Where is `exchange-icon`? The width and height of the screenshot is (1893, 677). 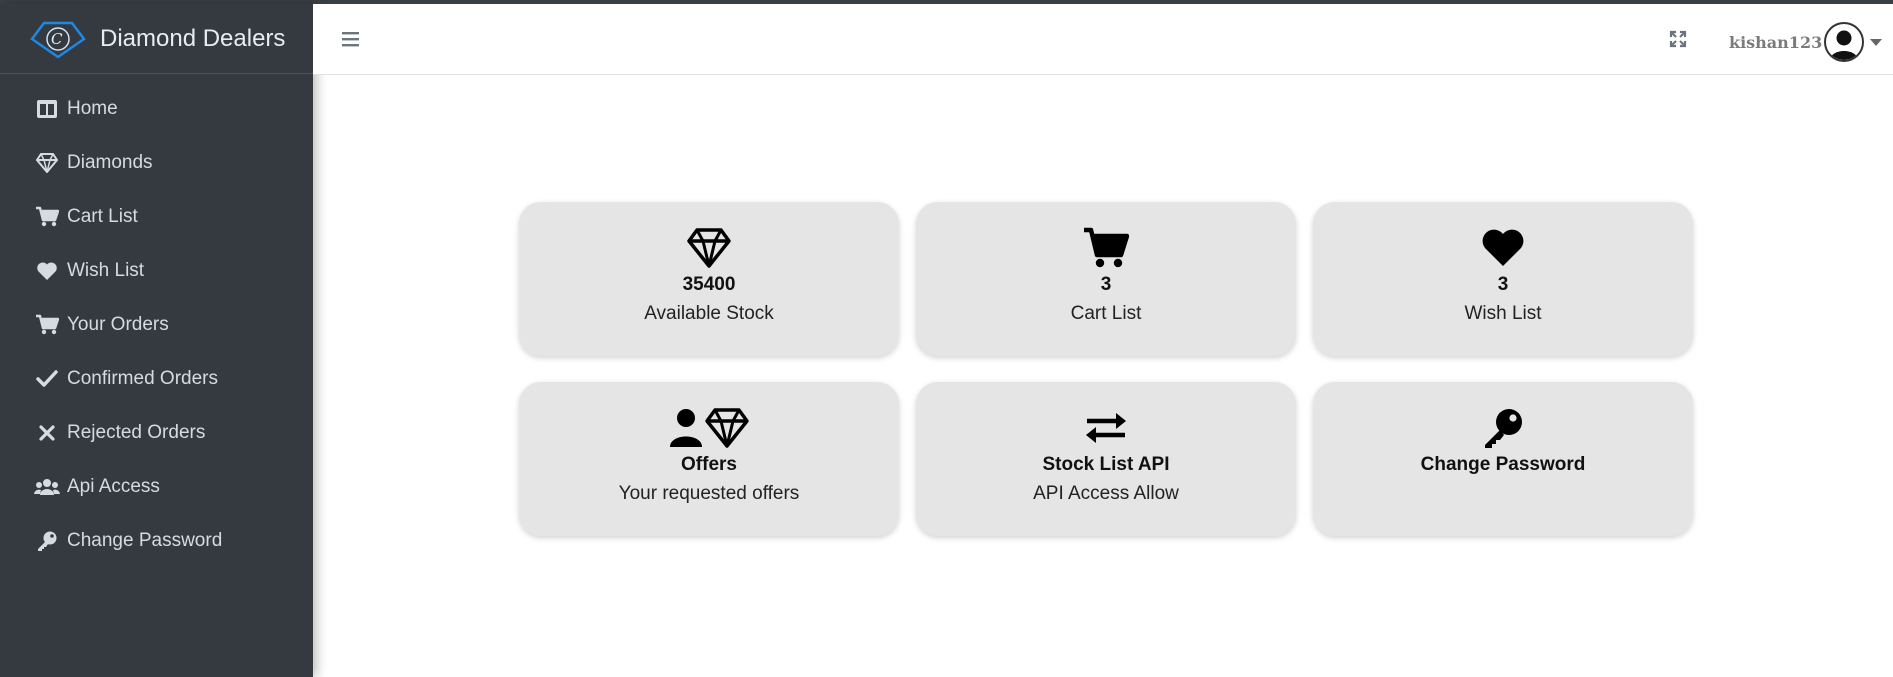 exchange-icon is located at coordinates (1106, 428).